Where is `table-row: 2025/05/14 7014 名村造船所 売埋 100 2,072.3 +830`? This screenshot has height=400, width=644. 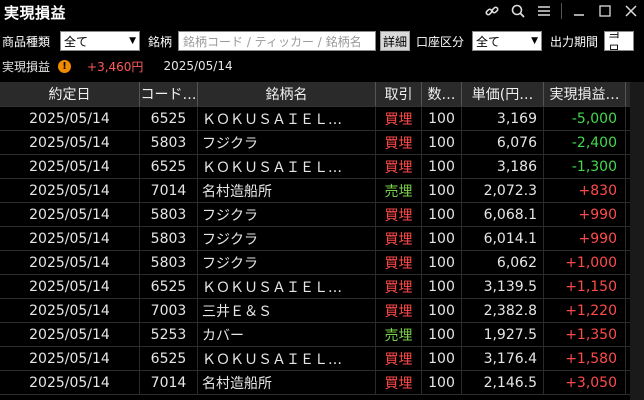
table-row: 2025/05/14 7014 名村造船所 売埋 100 2,072.3 +830 is located at coordinates (322, 191).